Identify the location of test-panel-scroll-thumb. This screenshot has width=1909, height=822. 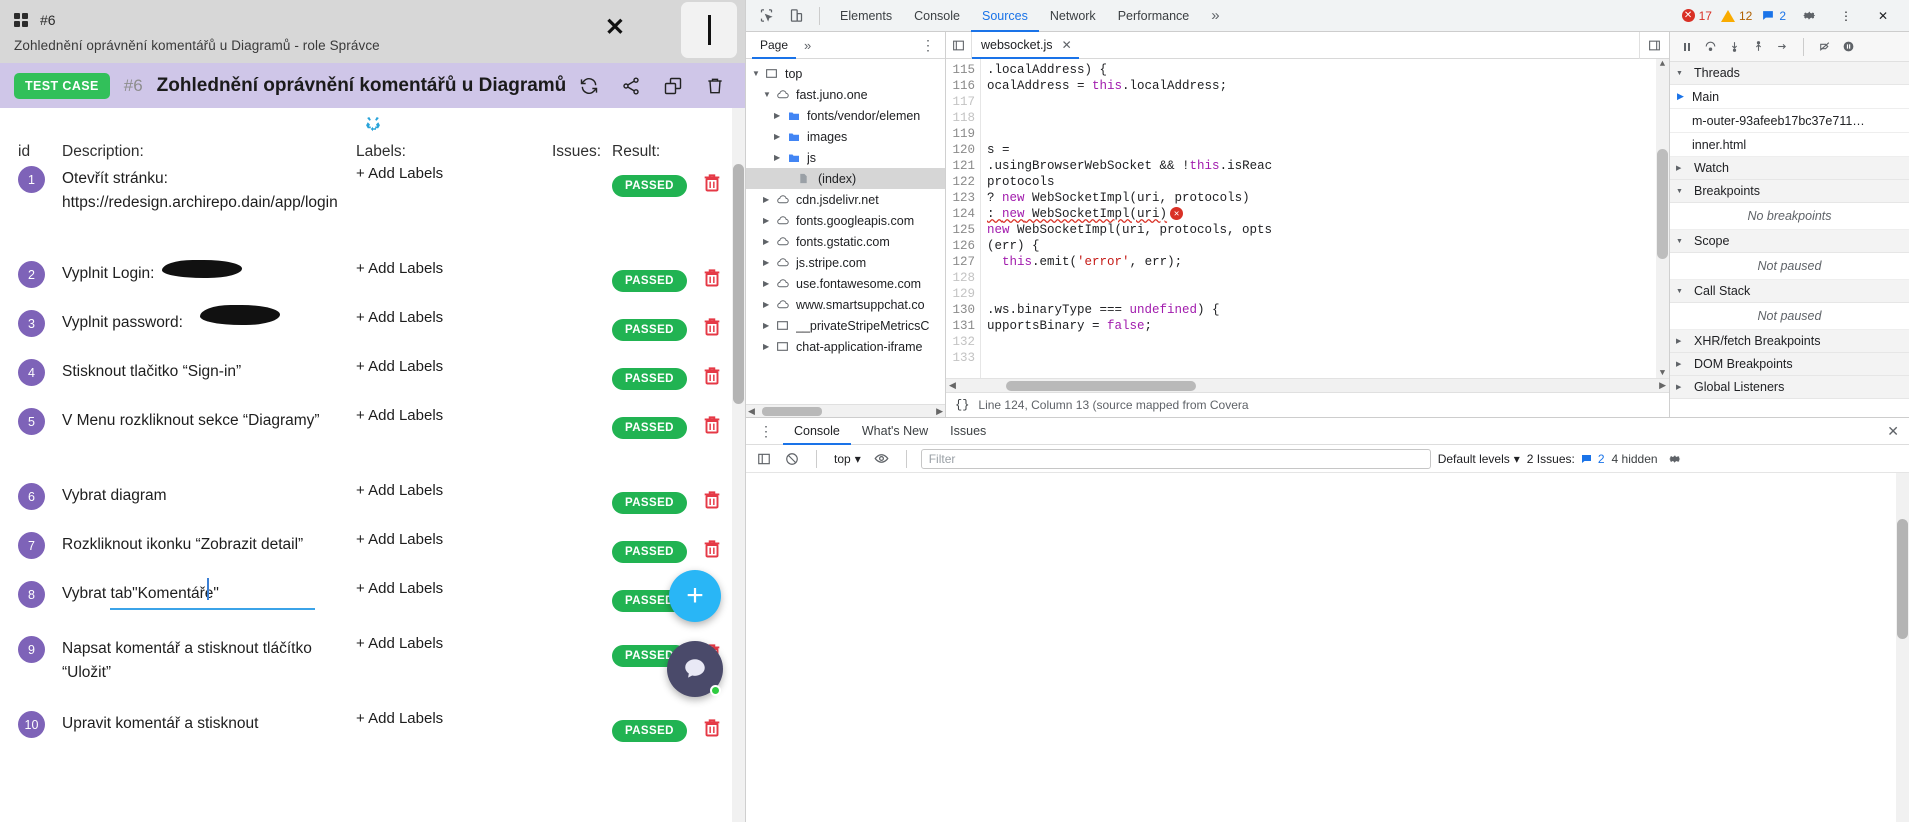
(738, 284).